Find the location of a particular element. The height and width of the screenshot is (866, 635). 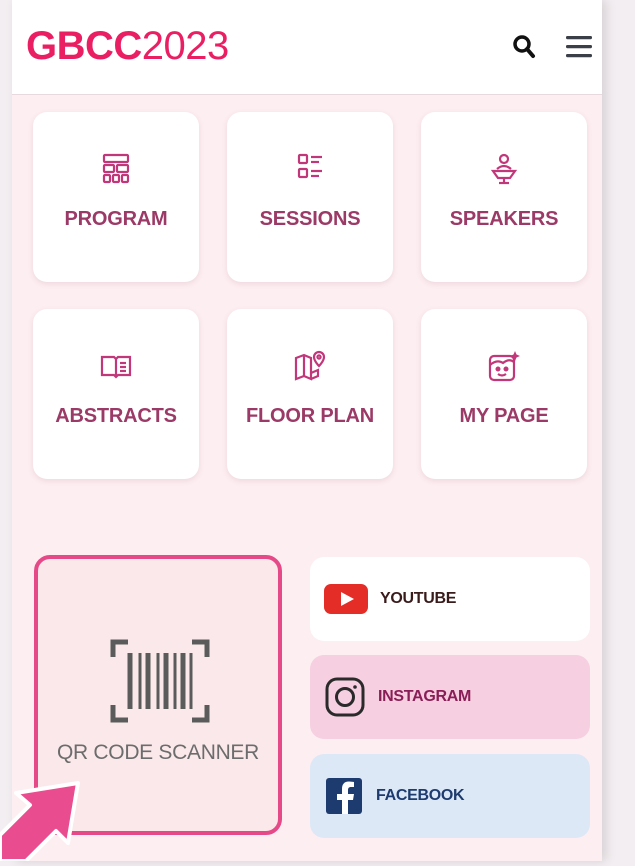

youtube-button: YOUTUBE is located at coordinates (450, 599).